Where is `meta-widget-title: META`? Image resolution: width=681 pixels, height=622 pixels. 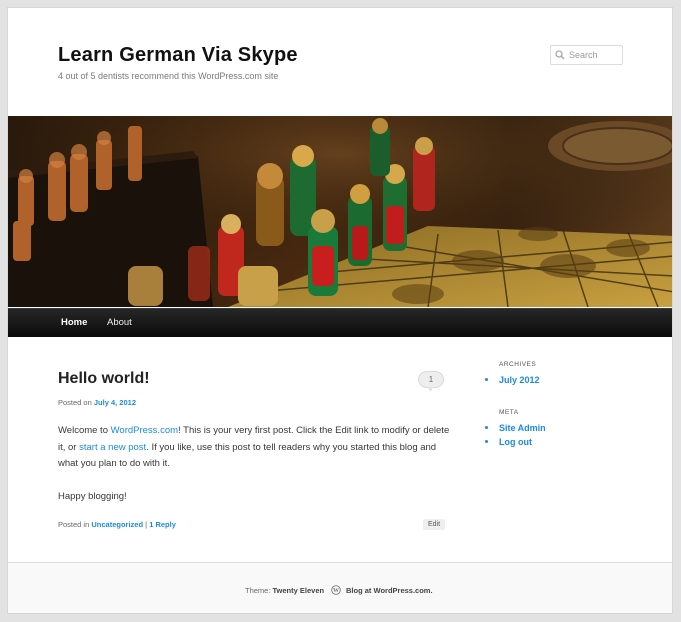
meta-widget-title: META is located at coordinates (509, 412).